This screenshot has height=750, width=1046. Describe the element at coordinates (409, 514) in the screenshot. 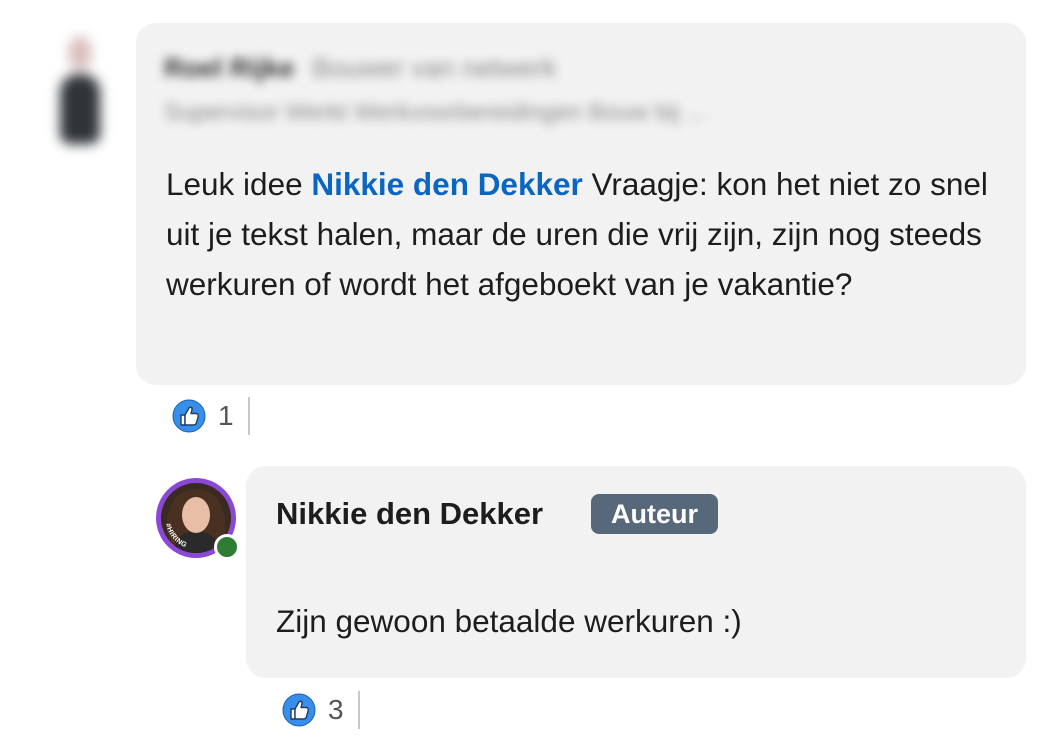

I see `reply-author-name: Nikkie den Dekker` at that location.